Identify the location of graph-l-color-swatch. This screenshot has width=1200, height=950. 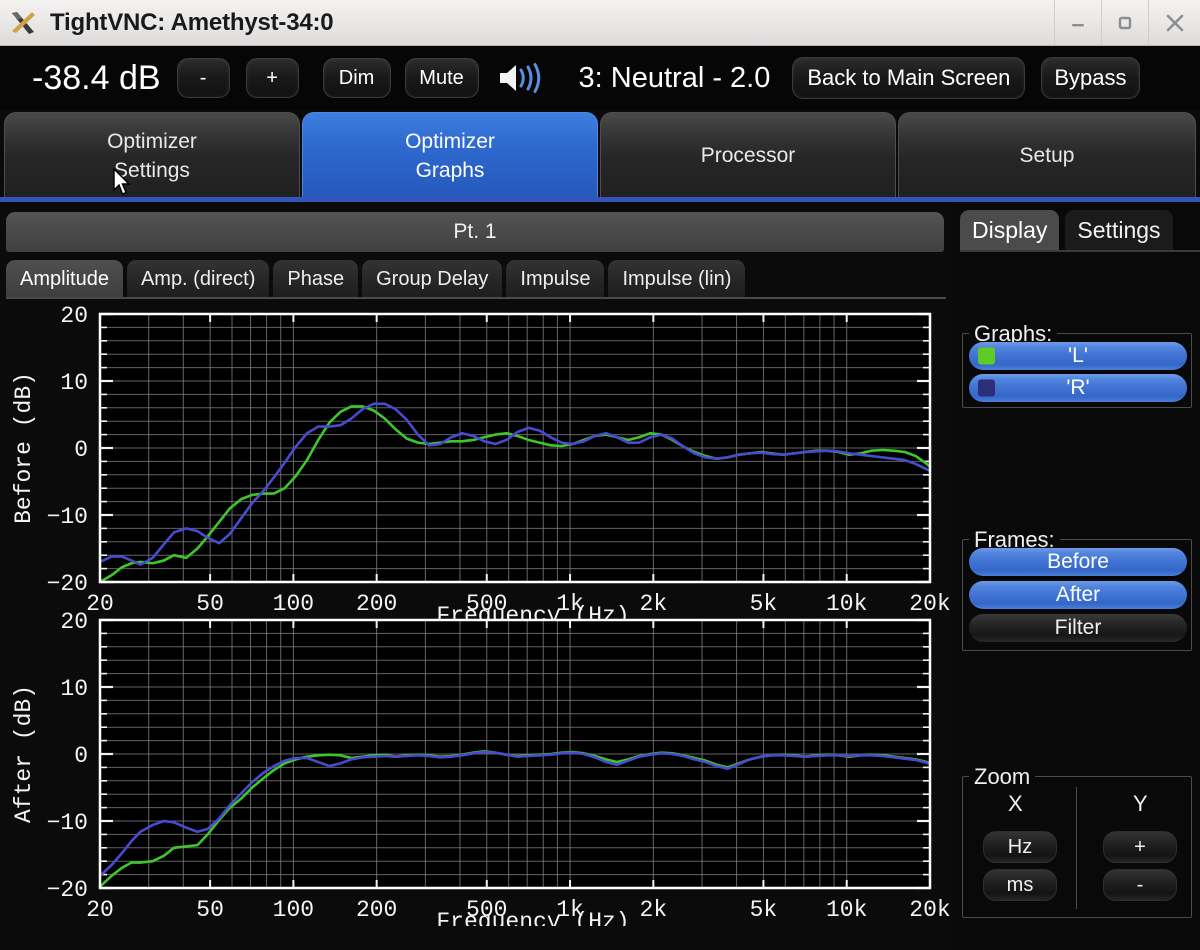
(986, 356).